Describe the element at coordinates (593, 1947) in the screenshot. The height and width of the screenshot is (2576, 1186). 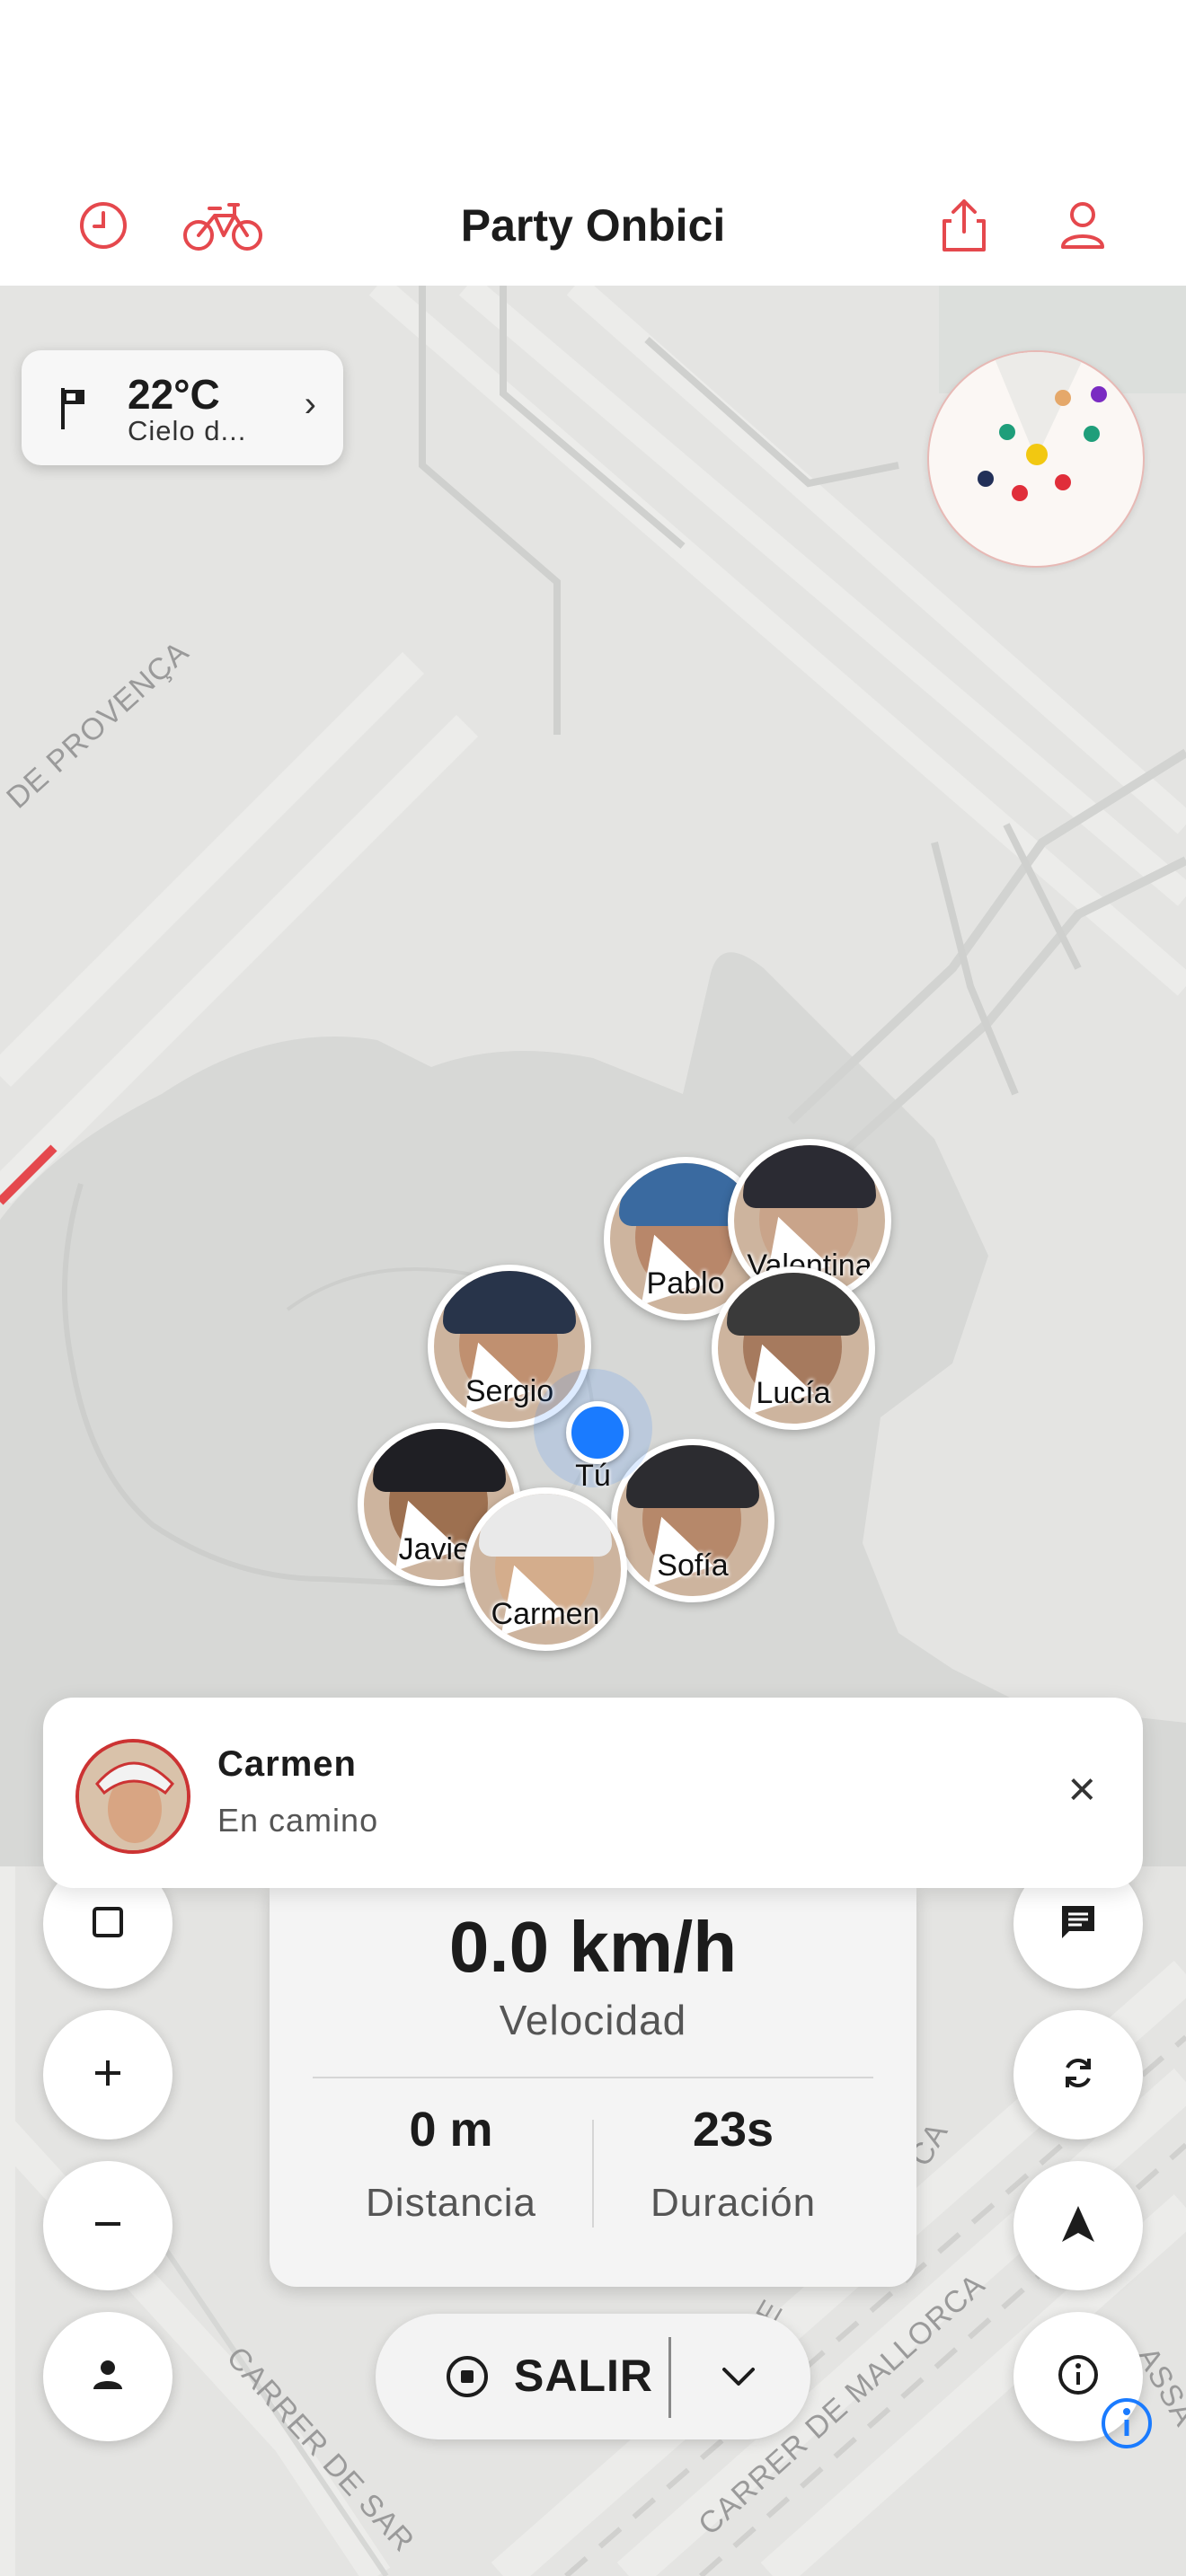
I see `speed-value: 0.0 km/h` at that location.